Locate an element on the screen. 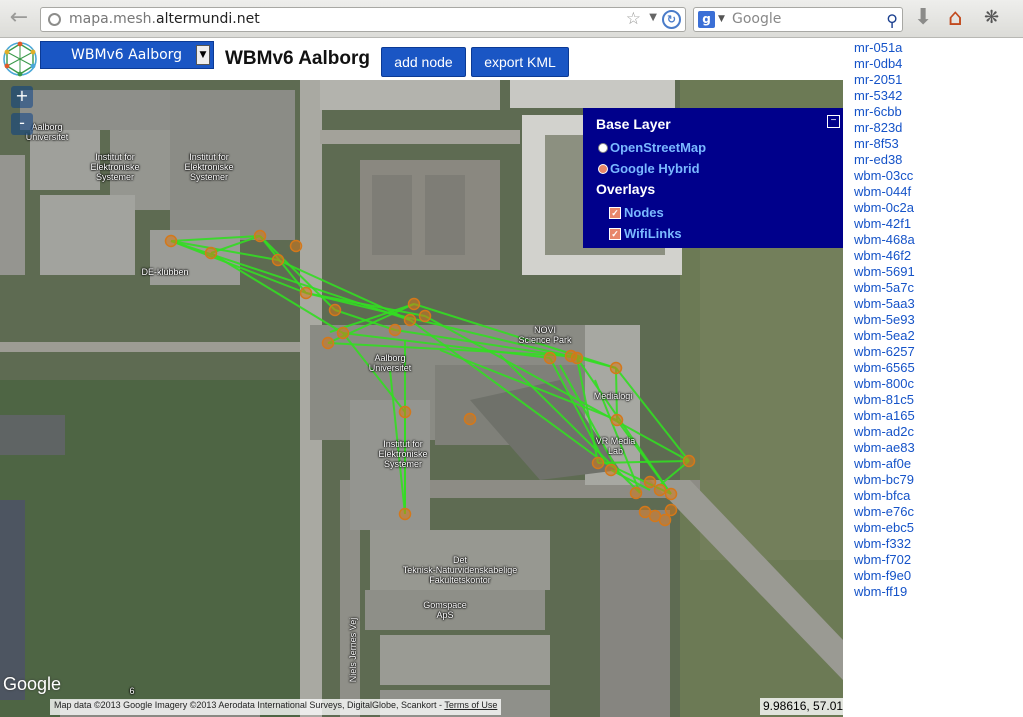  node-link: wbm-ae83 is located at coordinates (938, 448).